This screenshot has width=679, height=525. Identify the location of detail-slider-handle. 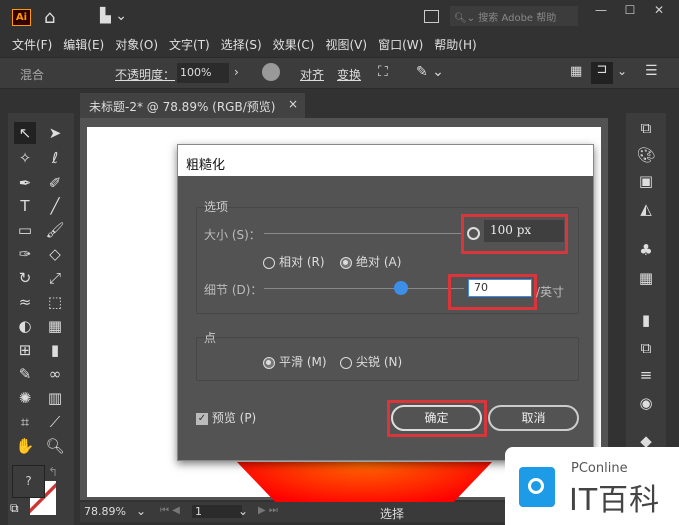
(401, 288).